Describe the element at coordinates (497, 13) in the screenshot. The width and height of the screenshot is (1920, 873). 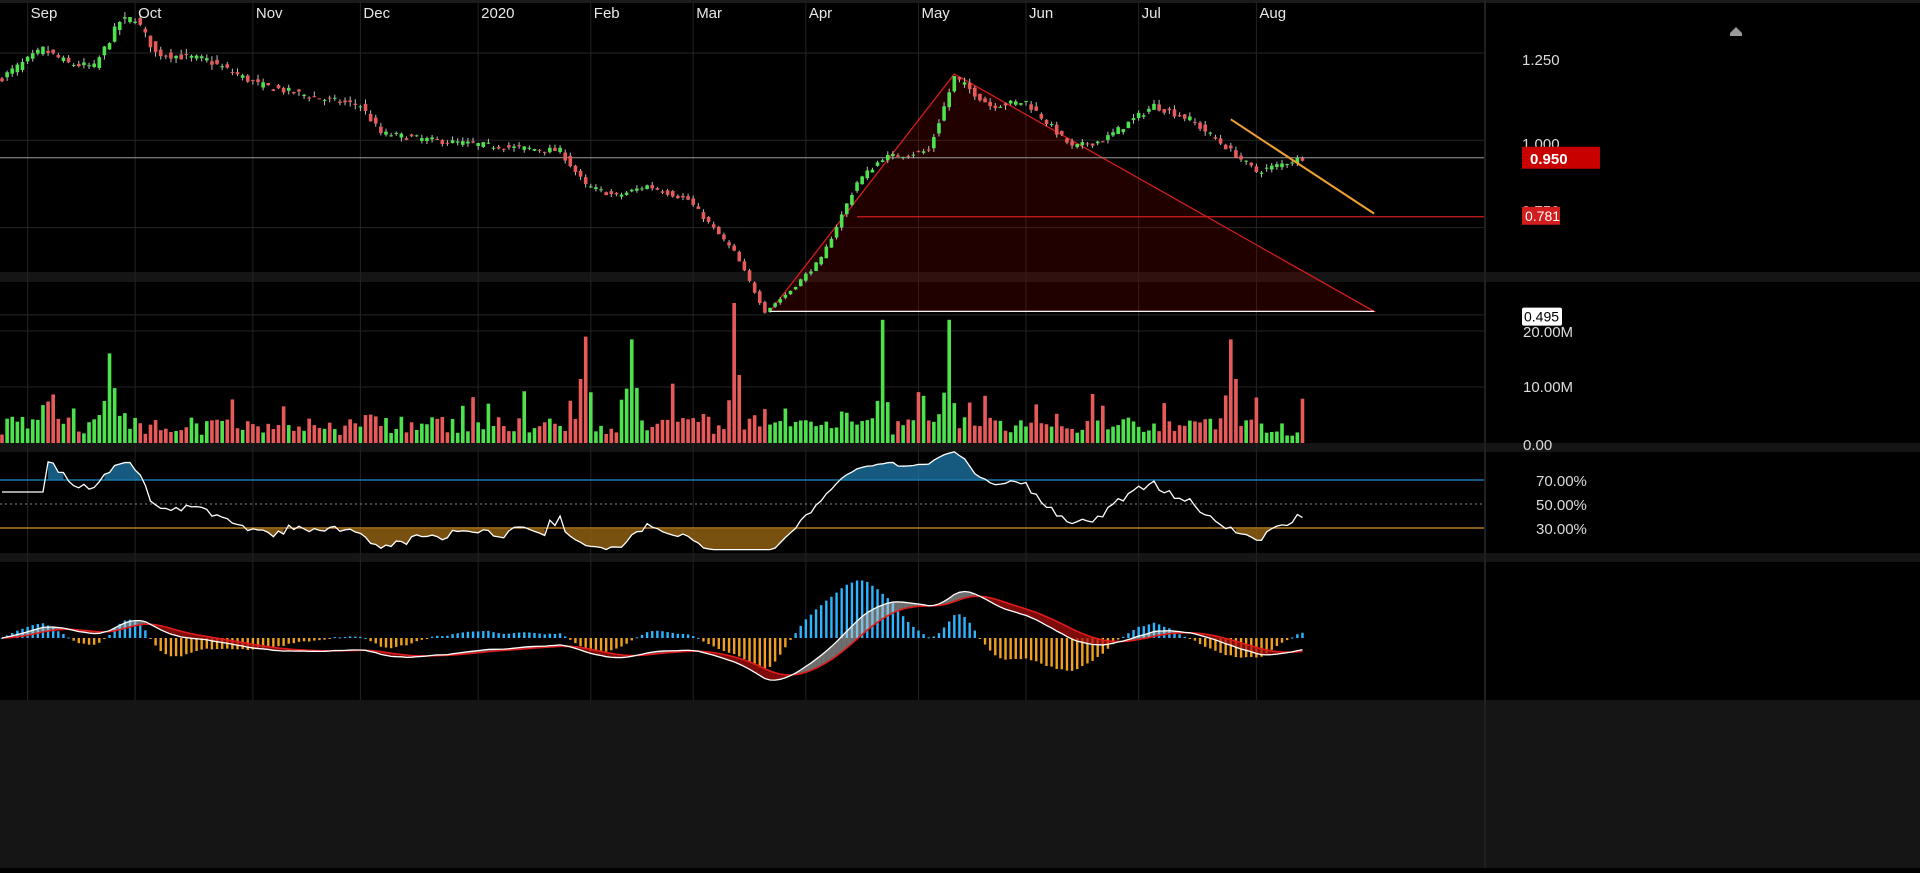
I see `x-axis-month-label: 2020` at that location.